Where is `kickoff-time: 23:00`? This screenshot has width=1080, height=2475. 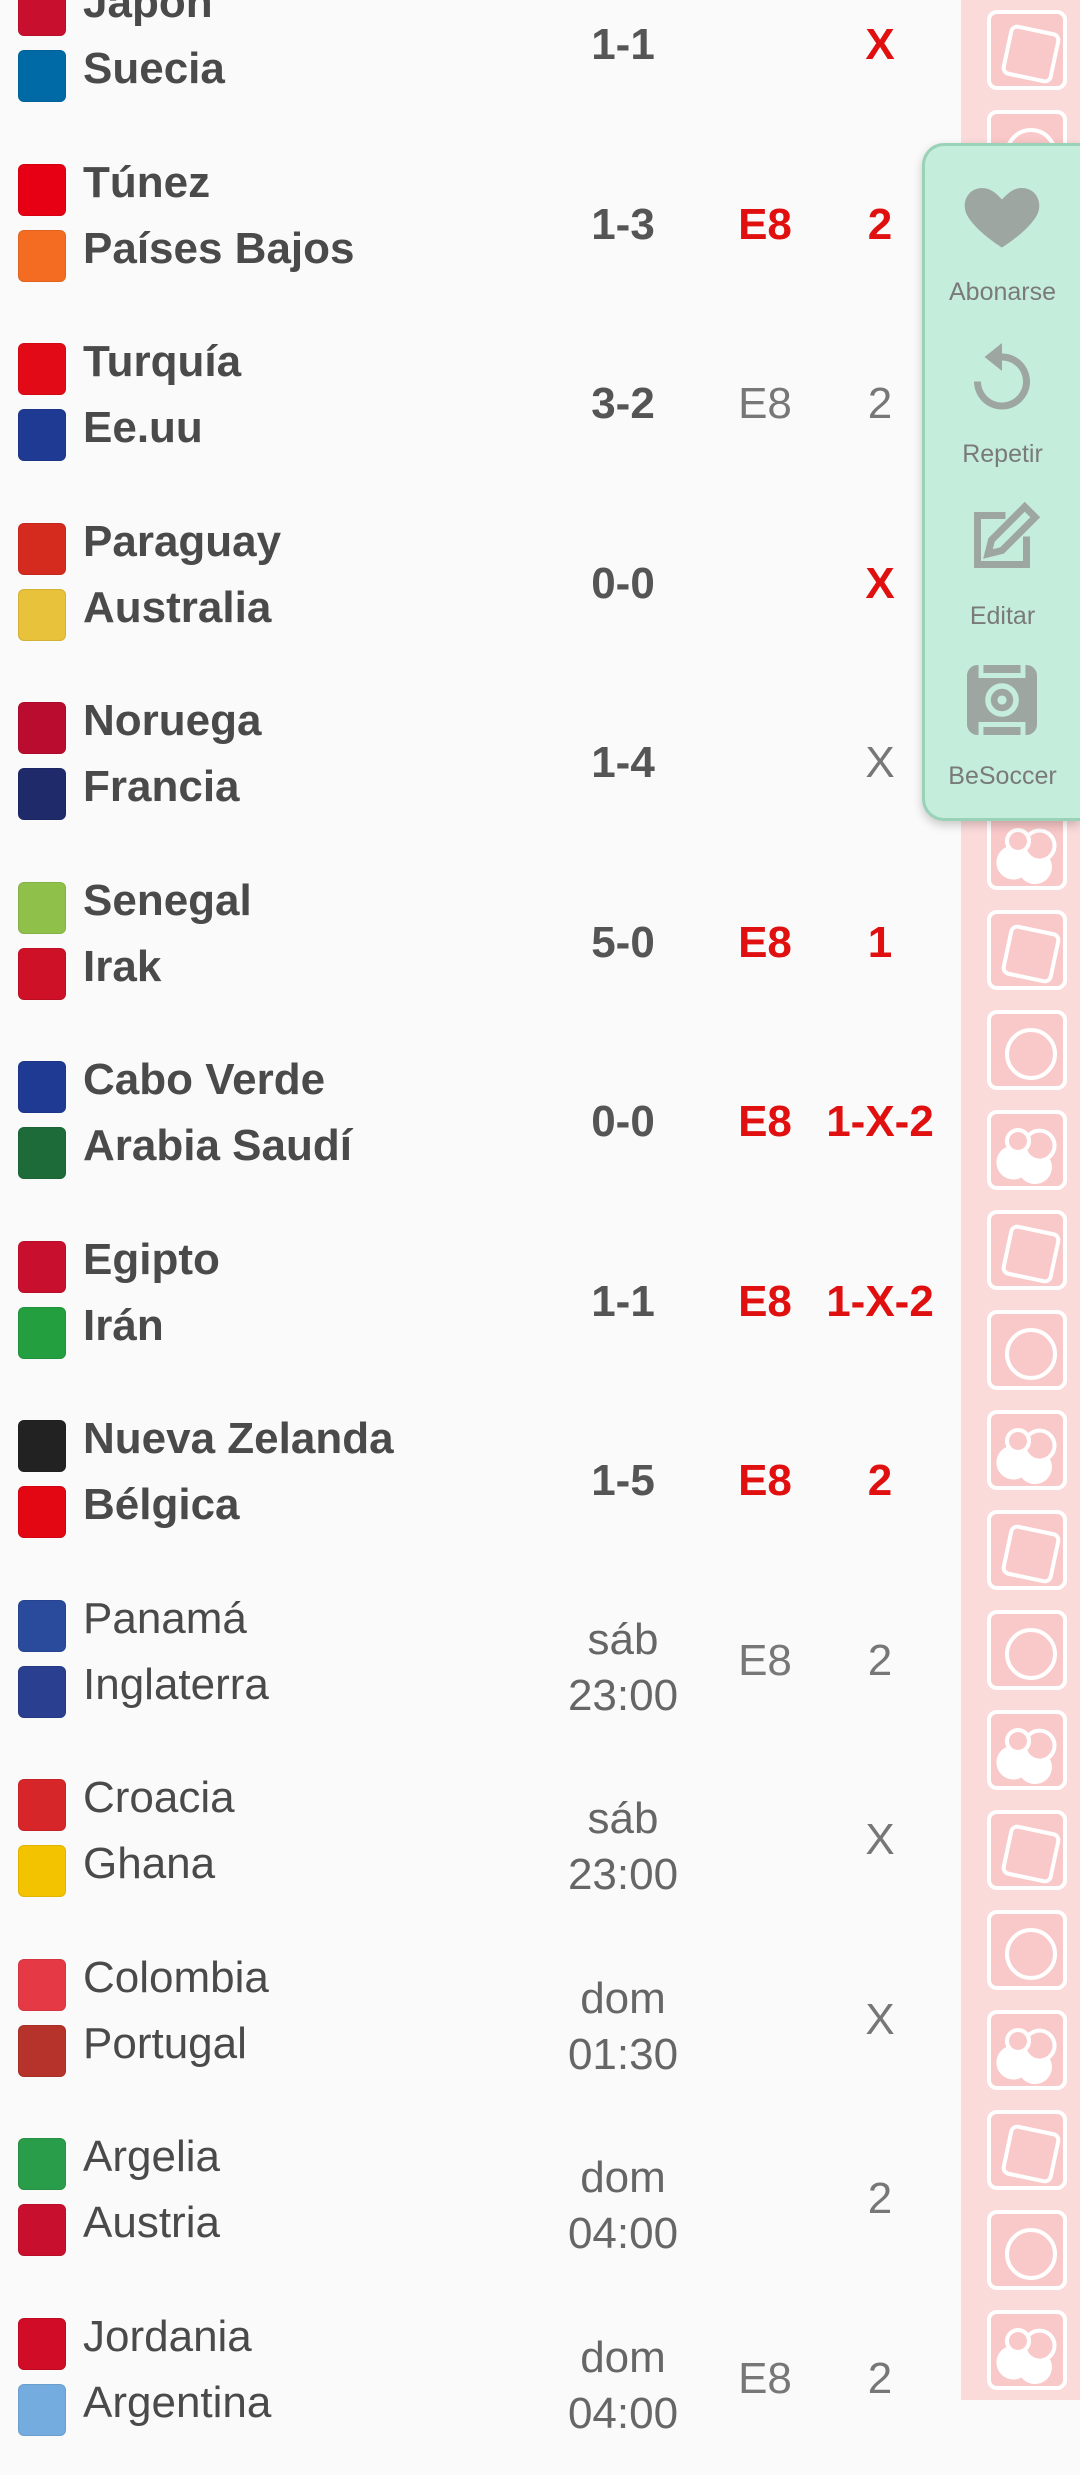 kickoff-time: 23:00 is located at coordinates (623, 1695).